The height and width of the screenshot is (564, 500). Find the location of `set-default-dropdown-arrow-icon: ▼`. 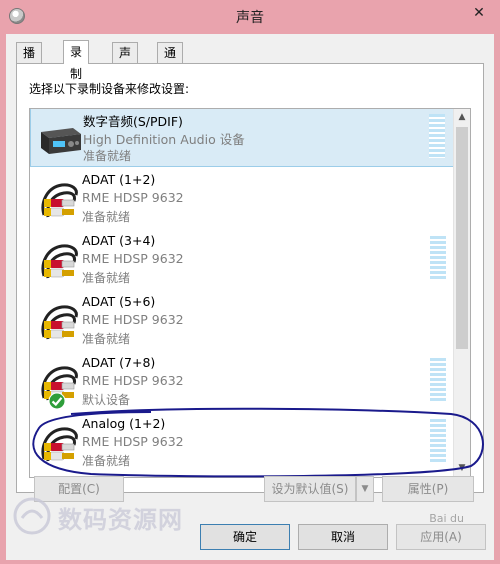

set-default-dropdown-arrow-icon: ▼ is located at coordinates (365, 489).